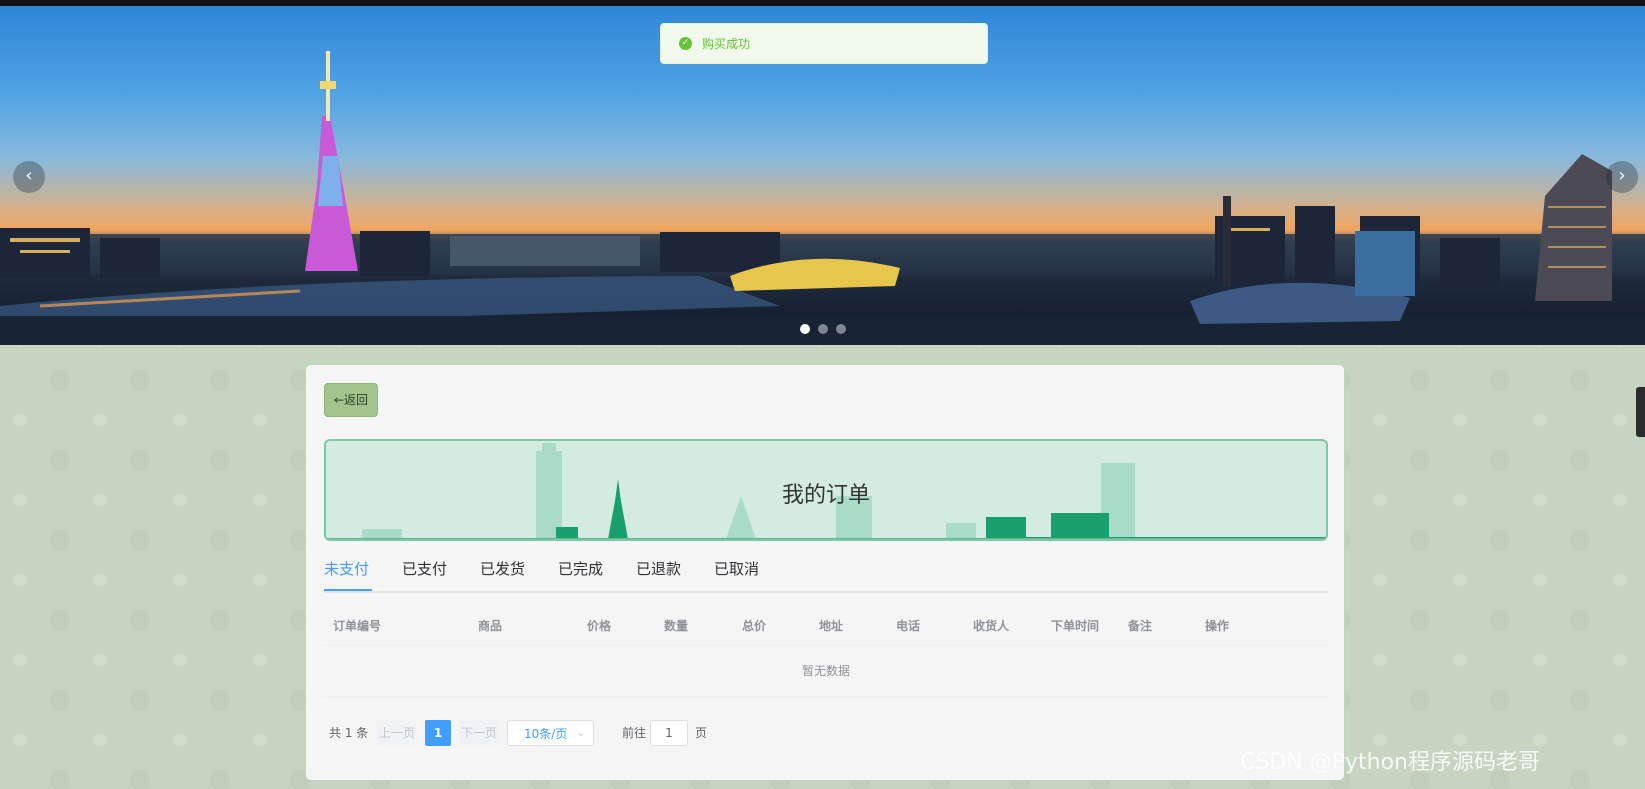  What do you see at coordinates (424, 568) in the screenshot?
I see `tab-paid: 已支付` at bounding box center [424, 568].